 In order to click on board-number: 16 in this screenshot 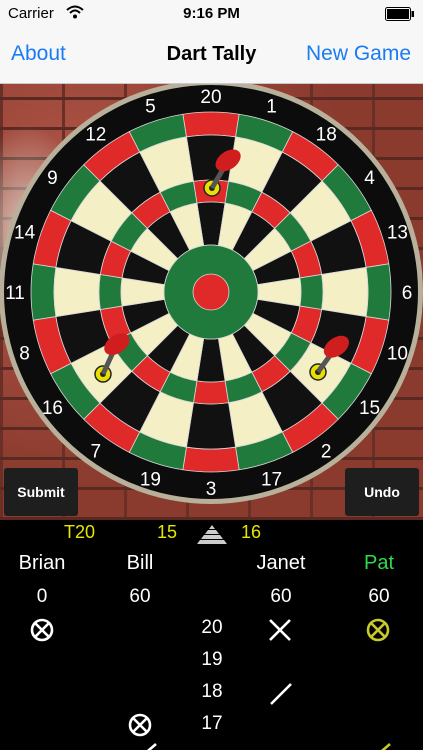, I will do `click(52, 408)`.